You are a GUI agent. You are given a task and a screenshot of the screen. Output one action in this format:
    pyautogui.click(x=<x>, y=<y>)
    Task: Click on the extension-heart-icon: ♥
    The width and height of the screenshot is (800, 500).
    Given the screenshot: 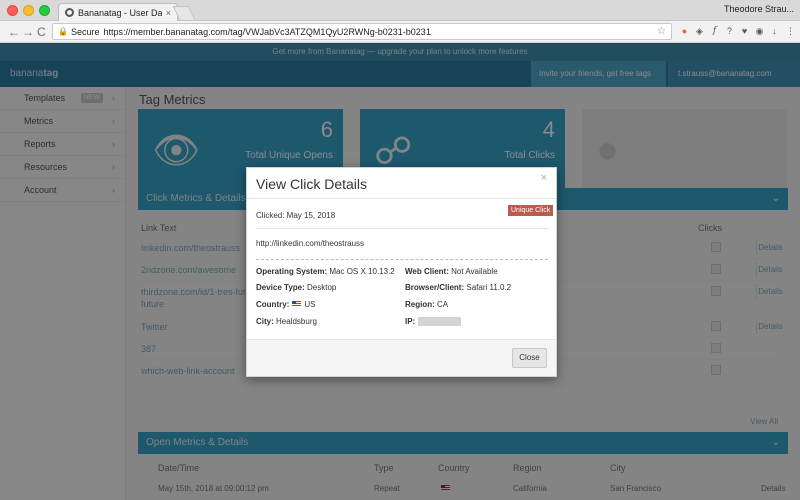 What is the action you would take?
    pyautogui.click(x=744, y=31)
    